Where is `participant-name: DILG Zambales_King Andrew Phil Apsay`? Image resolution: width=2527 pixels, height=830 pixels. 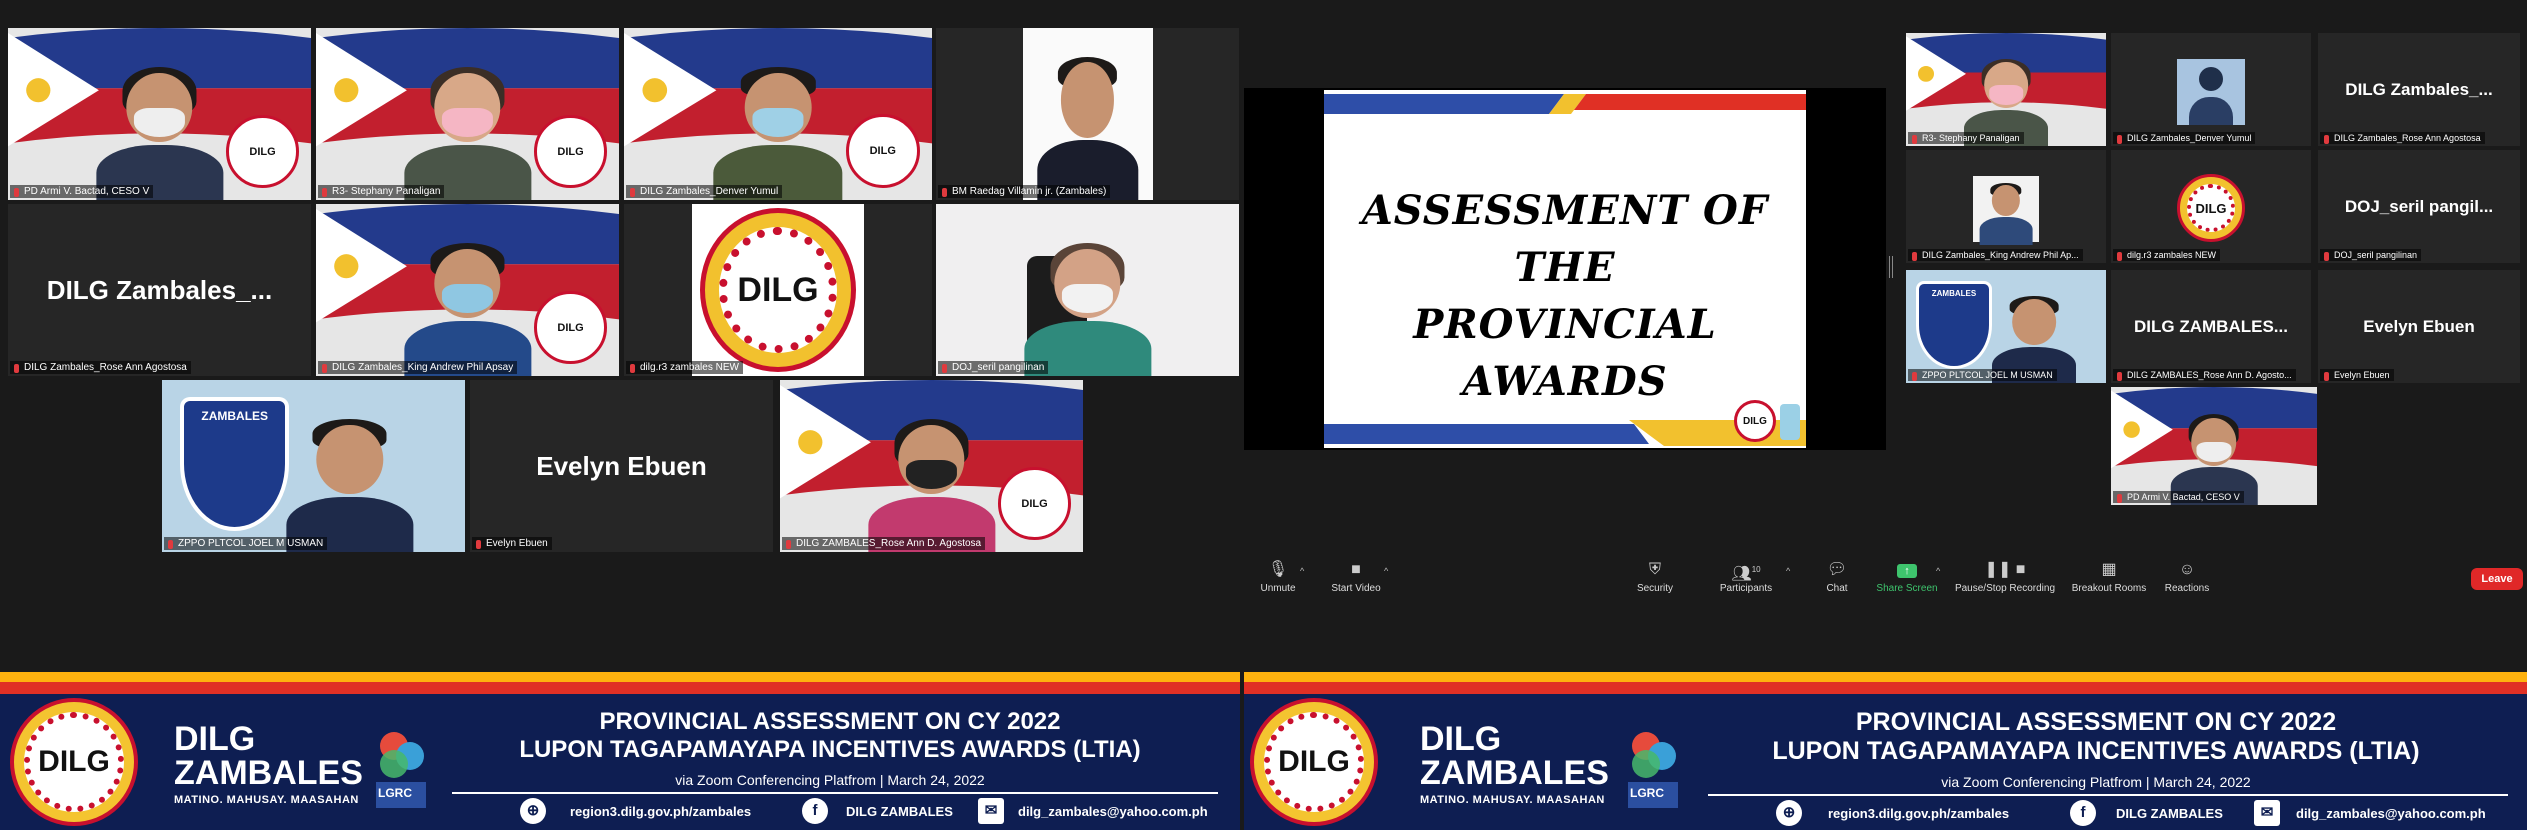 participant-name: DILG Zambales_King Andrew Phil Apsay is located at coordinates (418, 367).